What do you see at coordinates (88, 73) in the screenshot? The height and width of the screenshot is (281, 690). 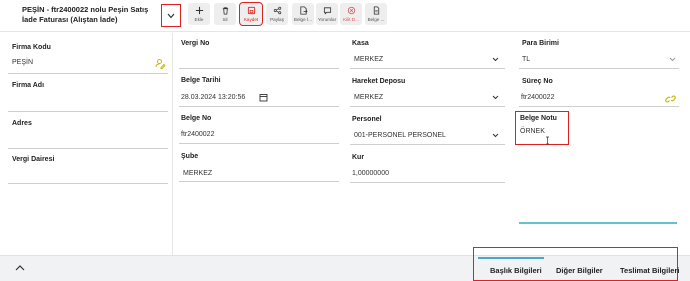 I see `firma-kodu-underline` at bounding box center [88, 73].